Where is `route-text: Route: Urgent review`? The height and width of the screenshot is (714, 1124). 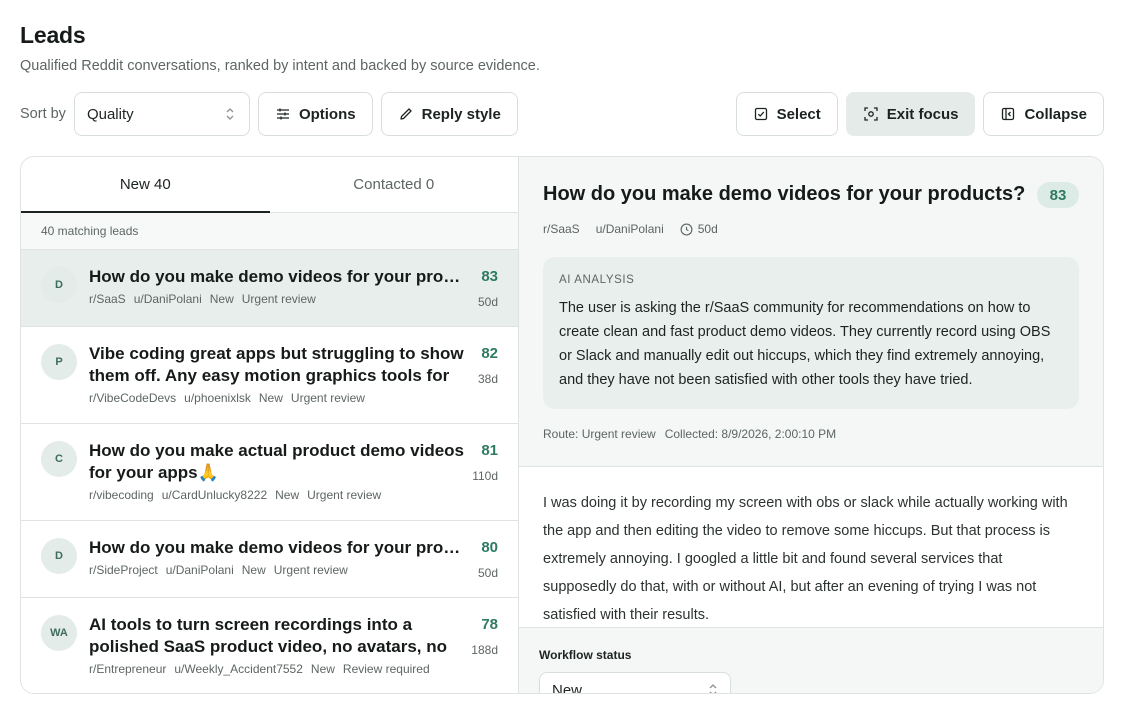 route-text: Route: Urgent review is located at coordinates (599, 434).